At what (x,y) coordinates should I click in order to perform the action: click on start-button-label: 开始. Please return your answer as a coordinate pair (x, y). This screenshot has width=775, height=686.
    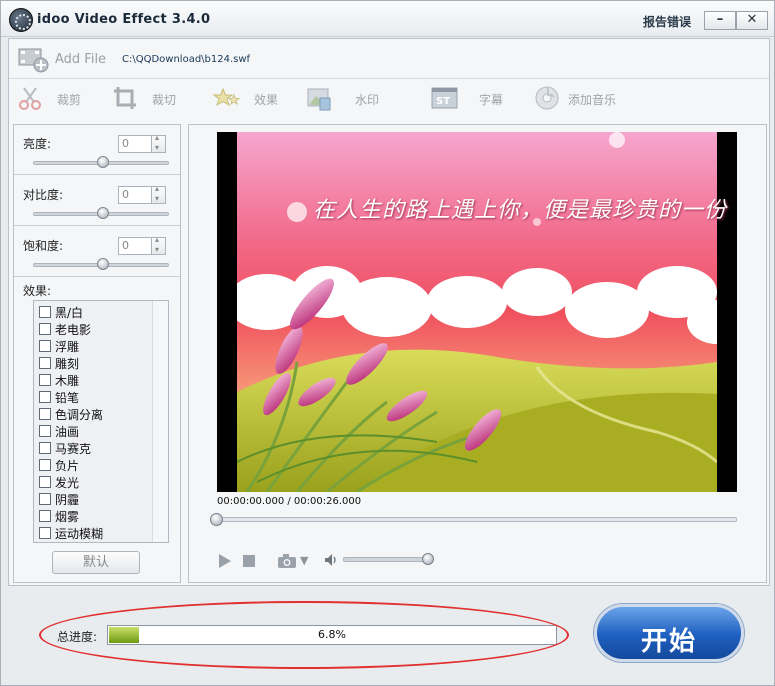
    Looking at the image, I should click on (668, 642).